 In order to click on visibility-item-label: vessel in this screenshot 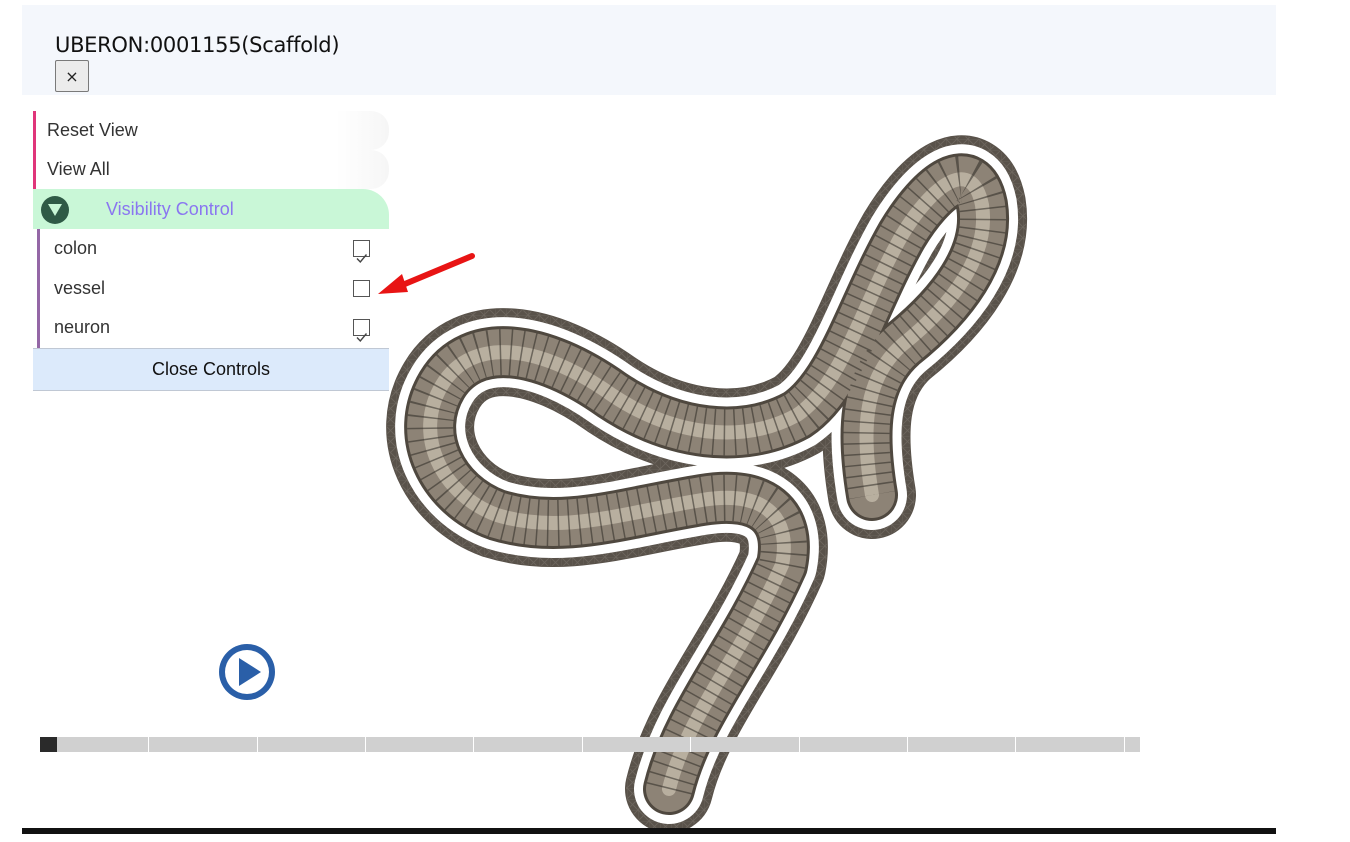, I will do `click(80, 287)`.